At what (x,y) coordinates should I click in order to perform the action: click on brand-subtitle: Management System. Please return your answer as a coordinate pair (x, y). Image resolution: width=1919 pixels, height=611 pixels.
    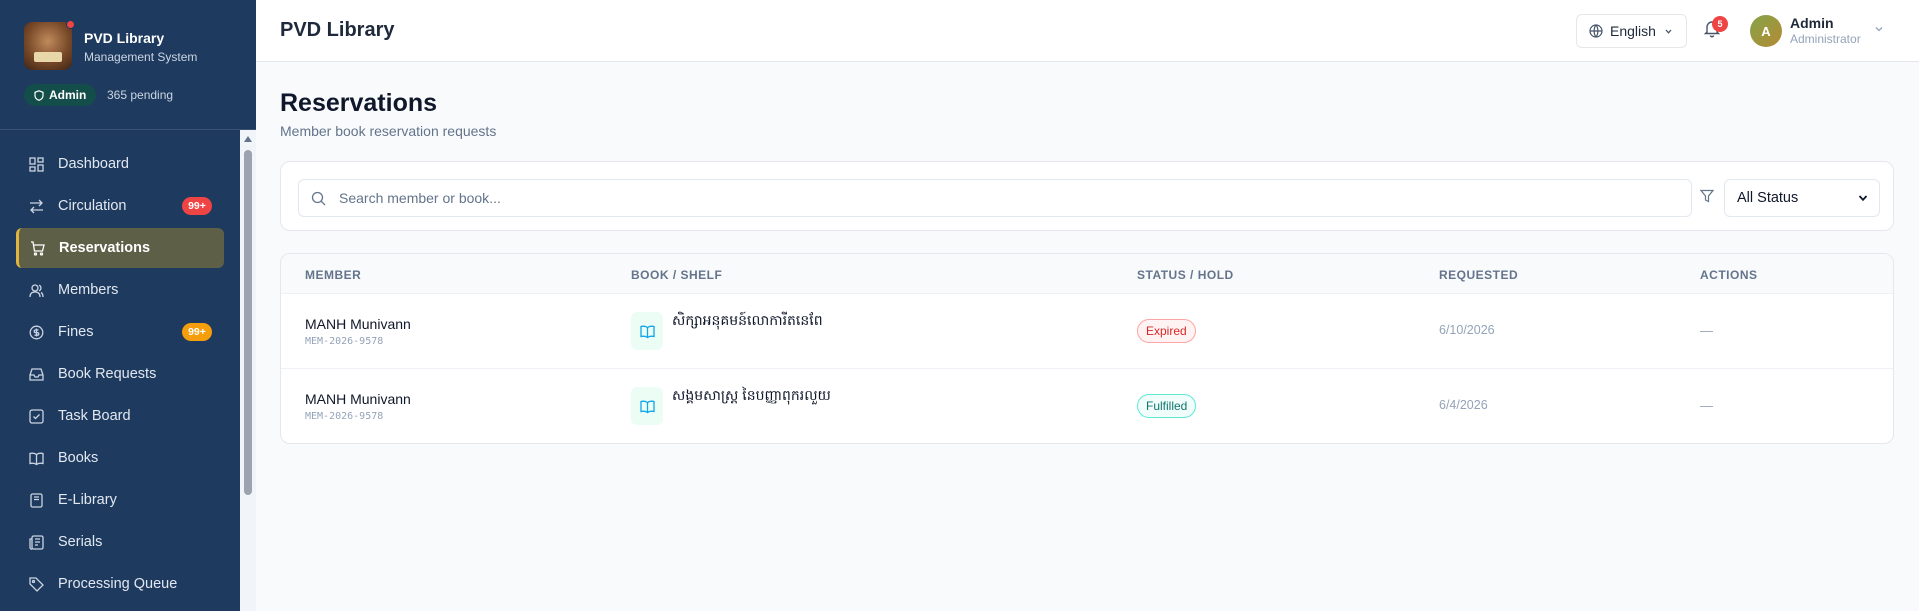
    Looking at the image, I should click on (141, 57).